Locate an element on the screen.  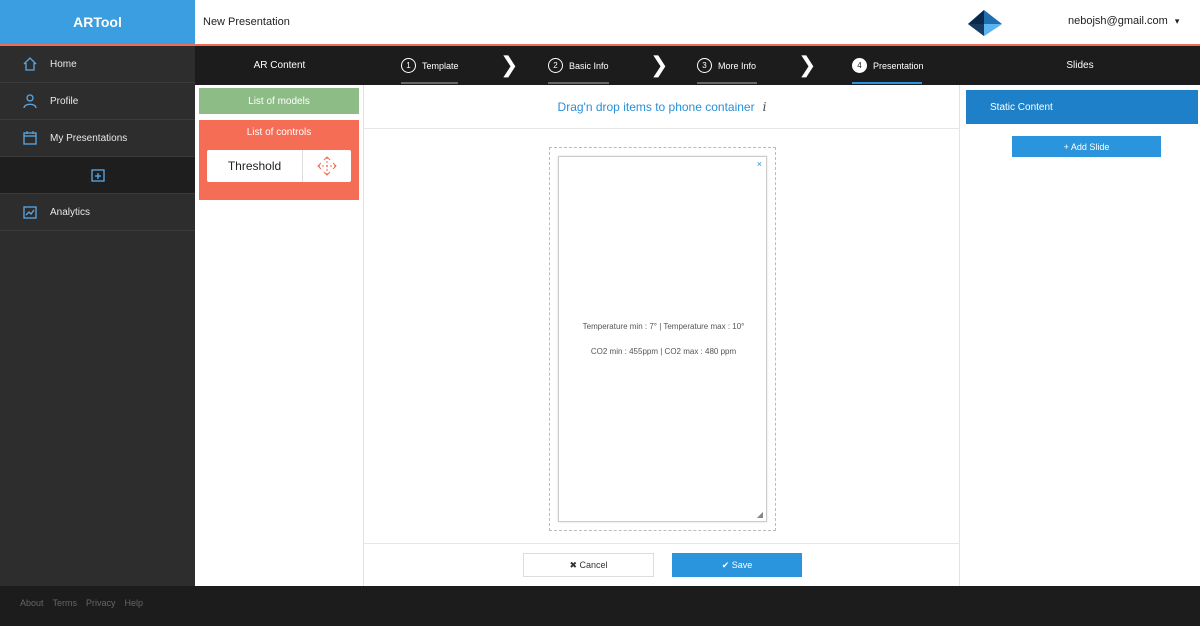
list-of-models-button: List of models is located at coordinates (279, 101).